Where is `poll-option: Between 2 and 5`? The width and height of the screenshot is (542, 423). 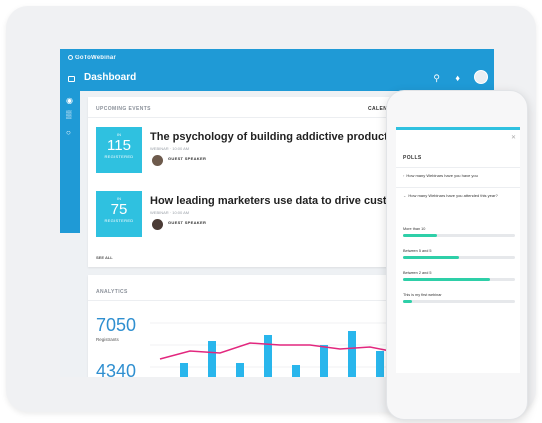 poll-option: Between 2 and 5 is located at coordinates (459, 276).